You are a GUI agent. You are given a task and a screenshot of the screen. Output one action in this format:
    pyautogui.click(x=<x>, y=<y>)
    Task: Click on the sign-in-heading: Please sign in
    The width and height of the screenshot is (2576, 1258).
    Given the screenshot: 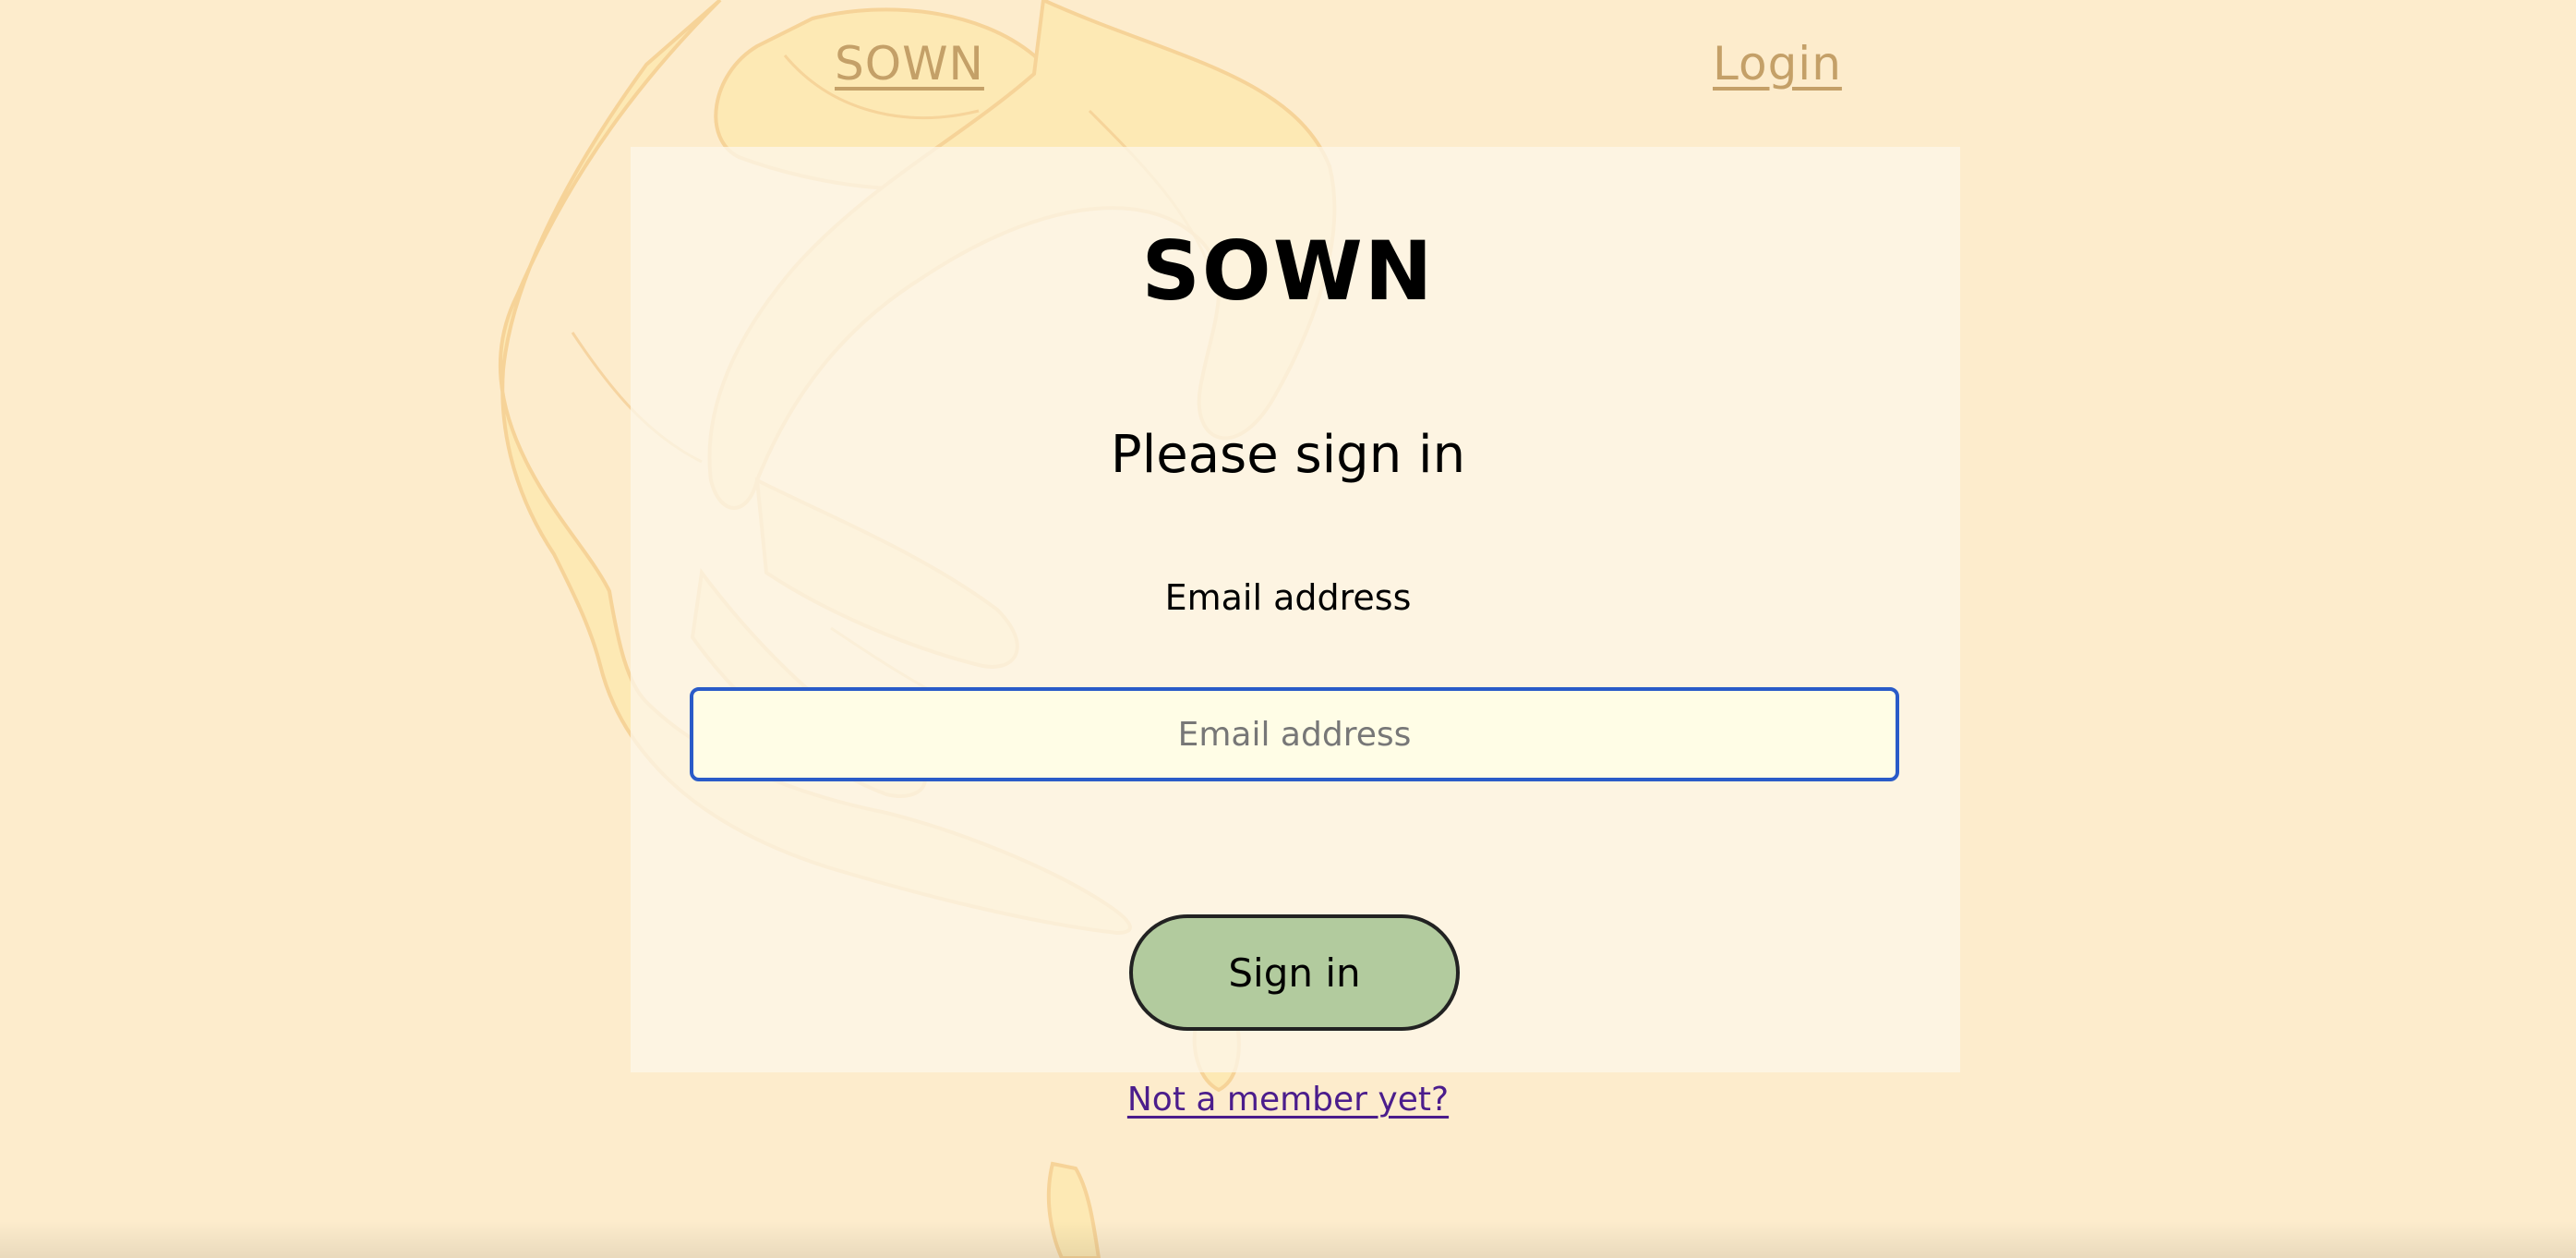 What is the action you would take?
    pyautogui.click(x=1288, y=455)
    